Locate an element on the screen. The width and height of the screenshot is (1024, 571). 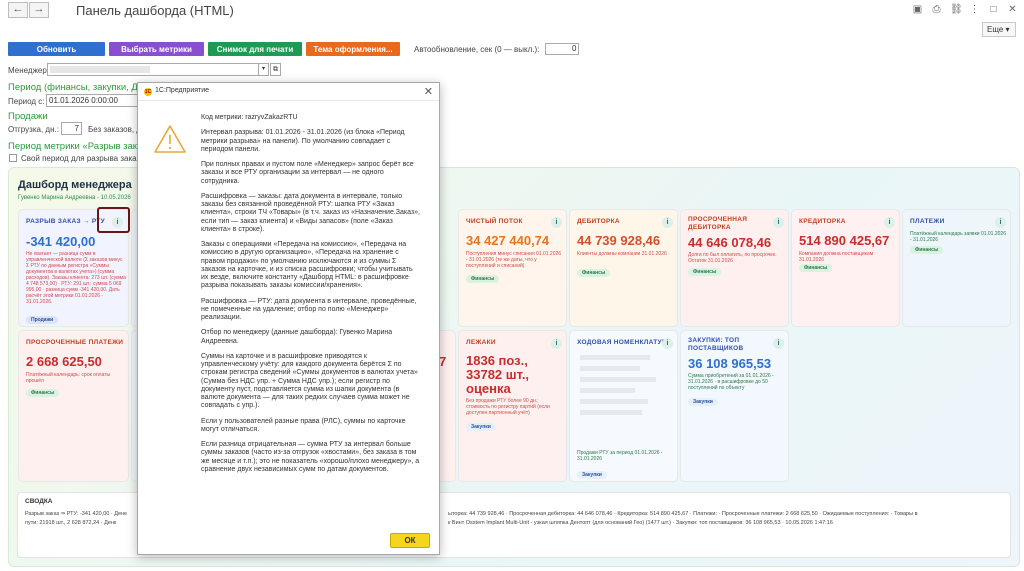
window-controls: ▣ ⎙ ⛓ ⋮ □ ✕ is located at coordinates (965, 9).